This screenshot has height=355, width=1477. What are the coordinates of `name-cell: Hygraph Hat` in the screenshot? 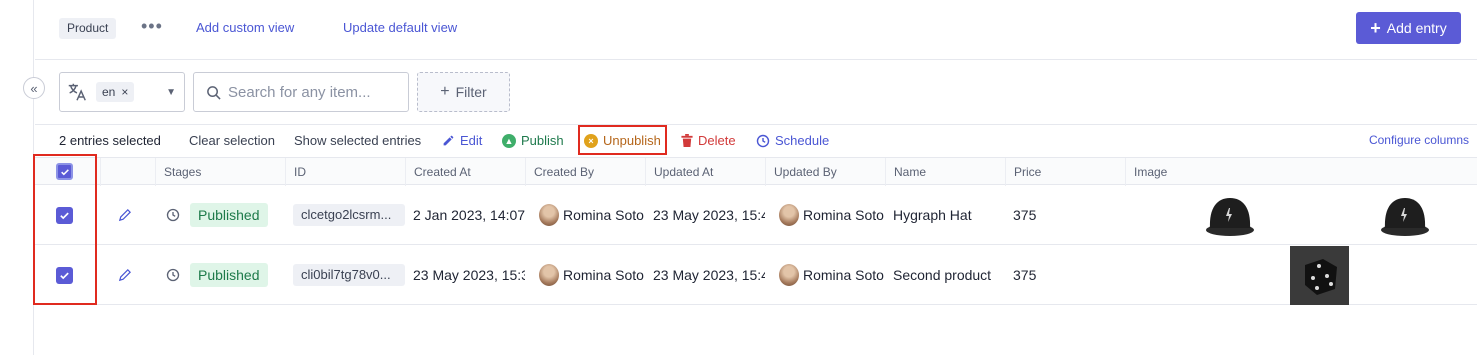 It's located at (932, 215).